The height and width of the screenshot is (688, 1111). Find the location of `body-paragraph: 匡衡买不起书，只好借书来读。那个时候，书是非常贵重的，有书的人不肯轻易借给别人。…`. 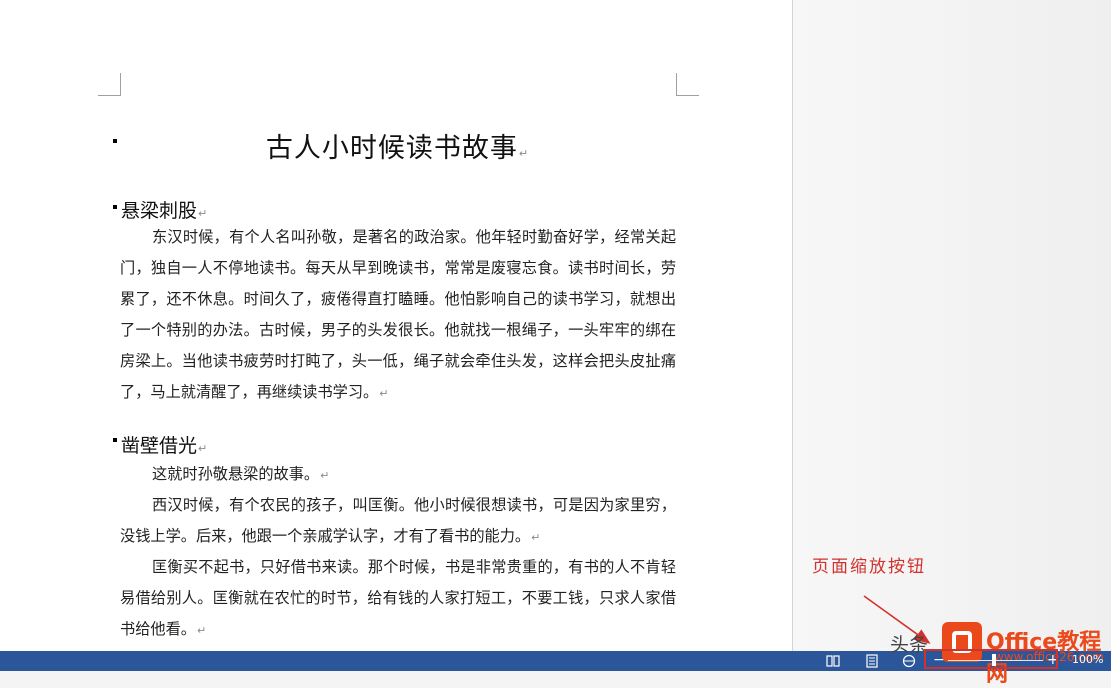

body-paragraph: 匡衡买不起书，只好借书来读。那个时候，书是非常贵重的，有书的人不肯轻易借给别人。… is located at coordinates (398, 599).